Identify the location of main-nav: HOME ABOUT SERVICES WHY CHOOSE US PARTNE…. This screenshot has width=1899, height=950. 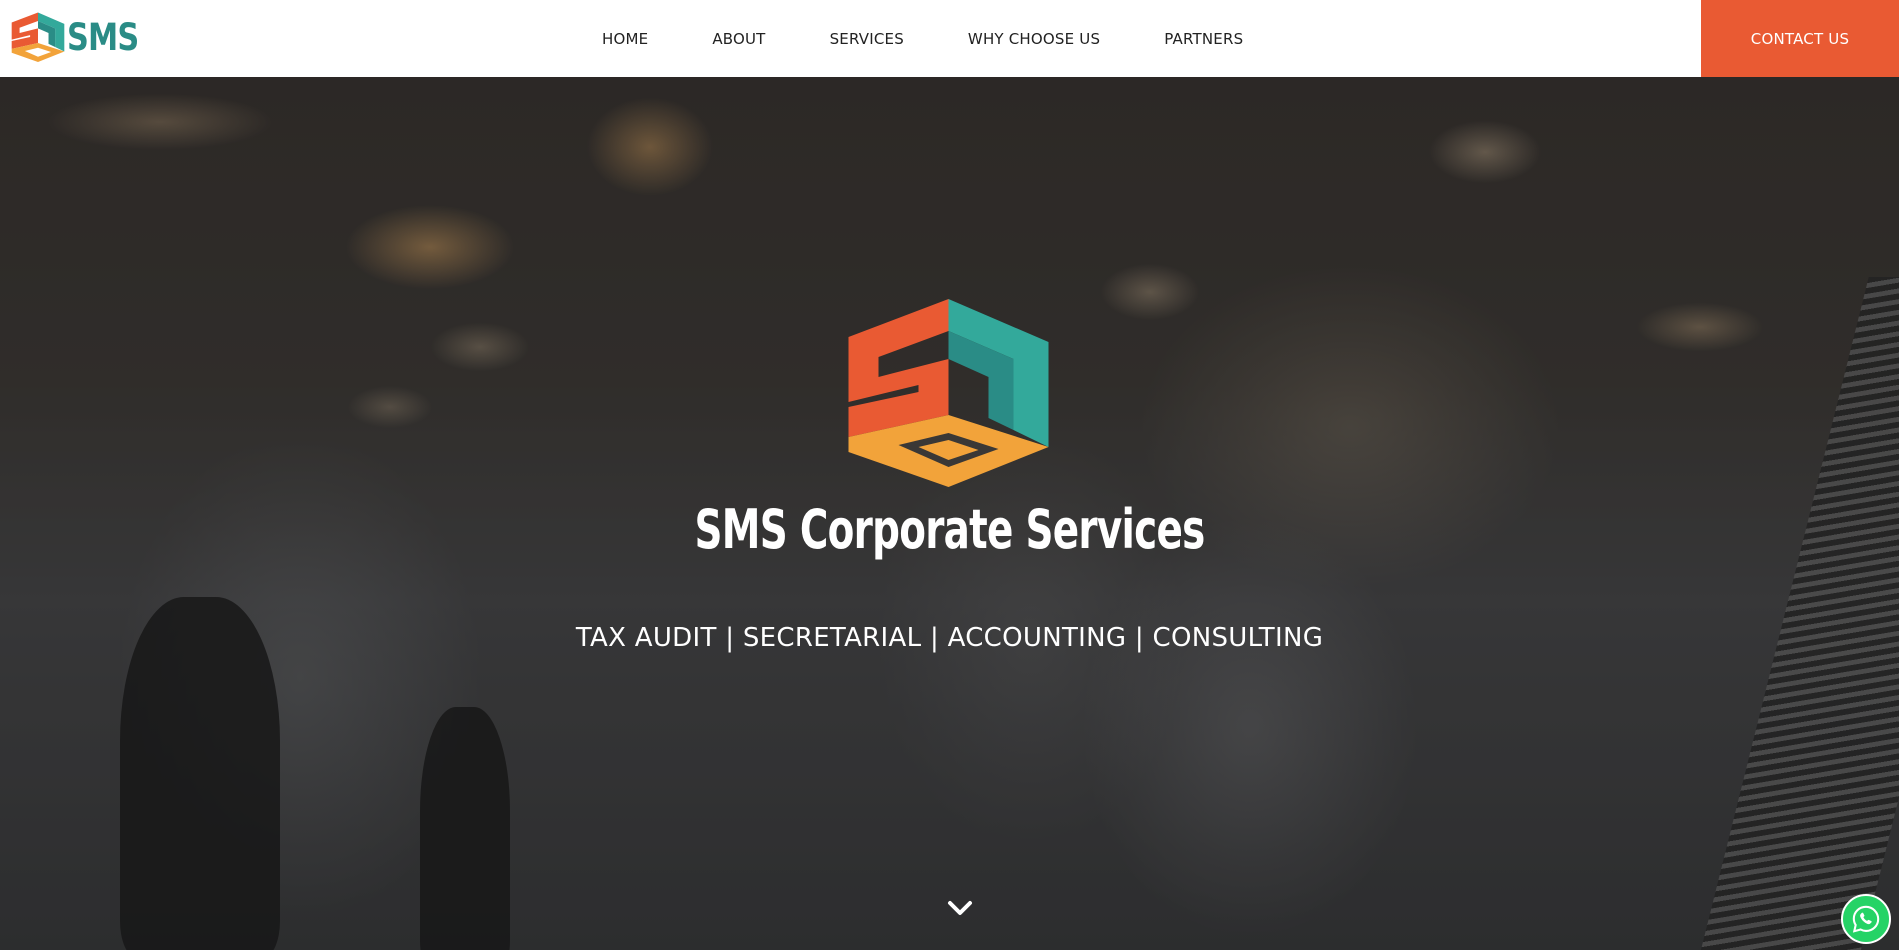
(922, 38).